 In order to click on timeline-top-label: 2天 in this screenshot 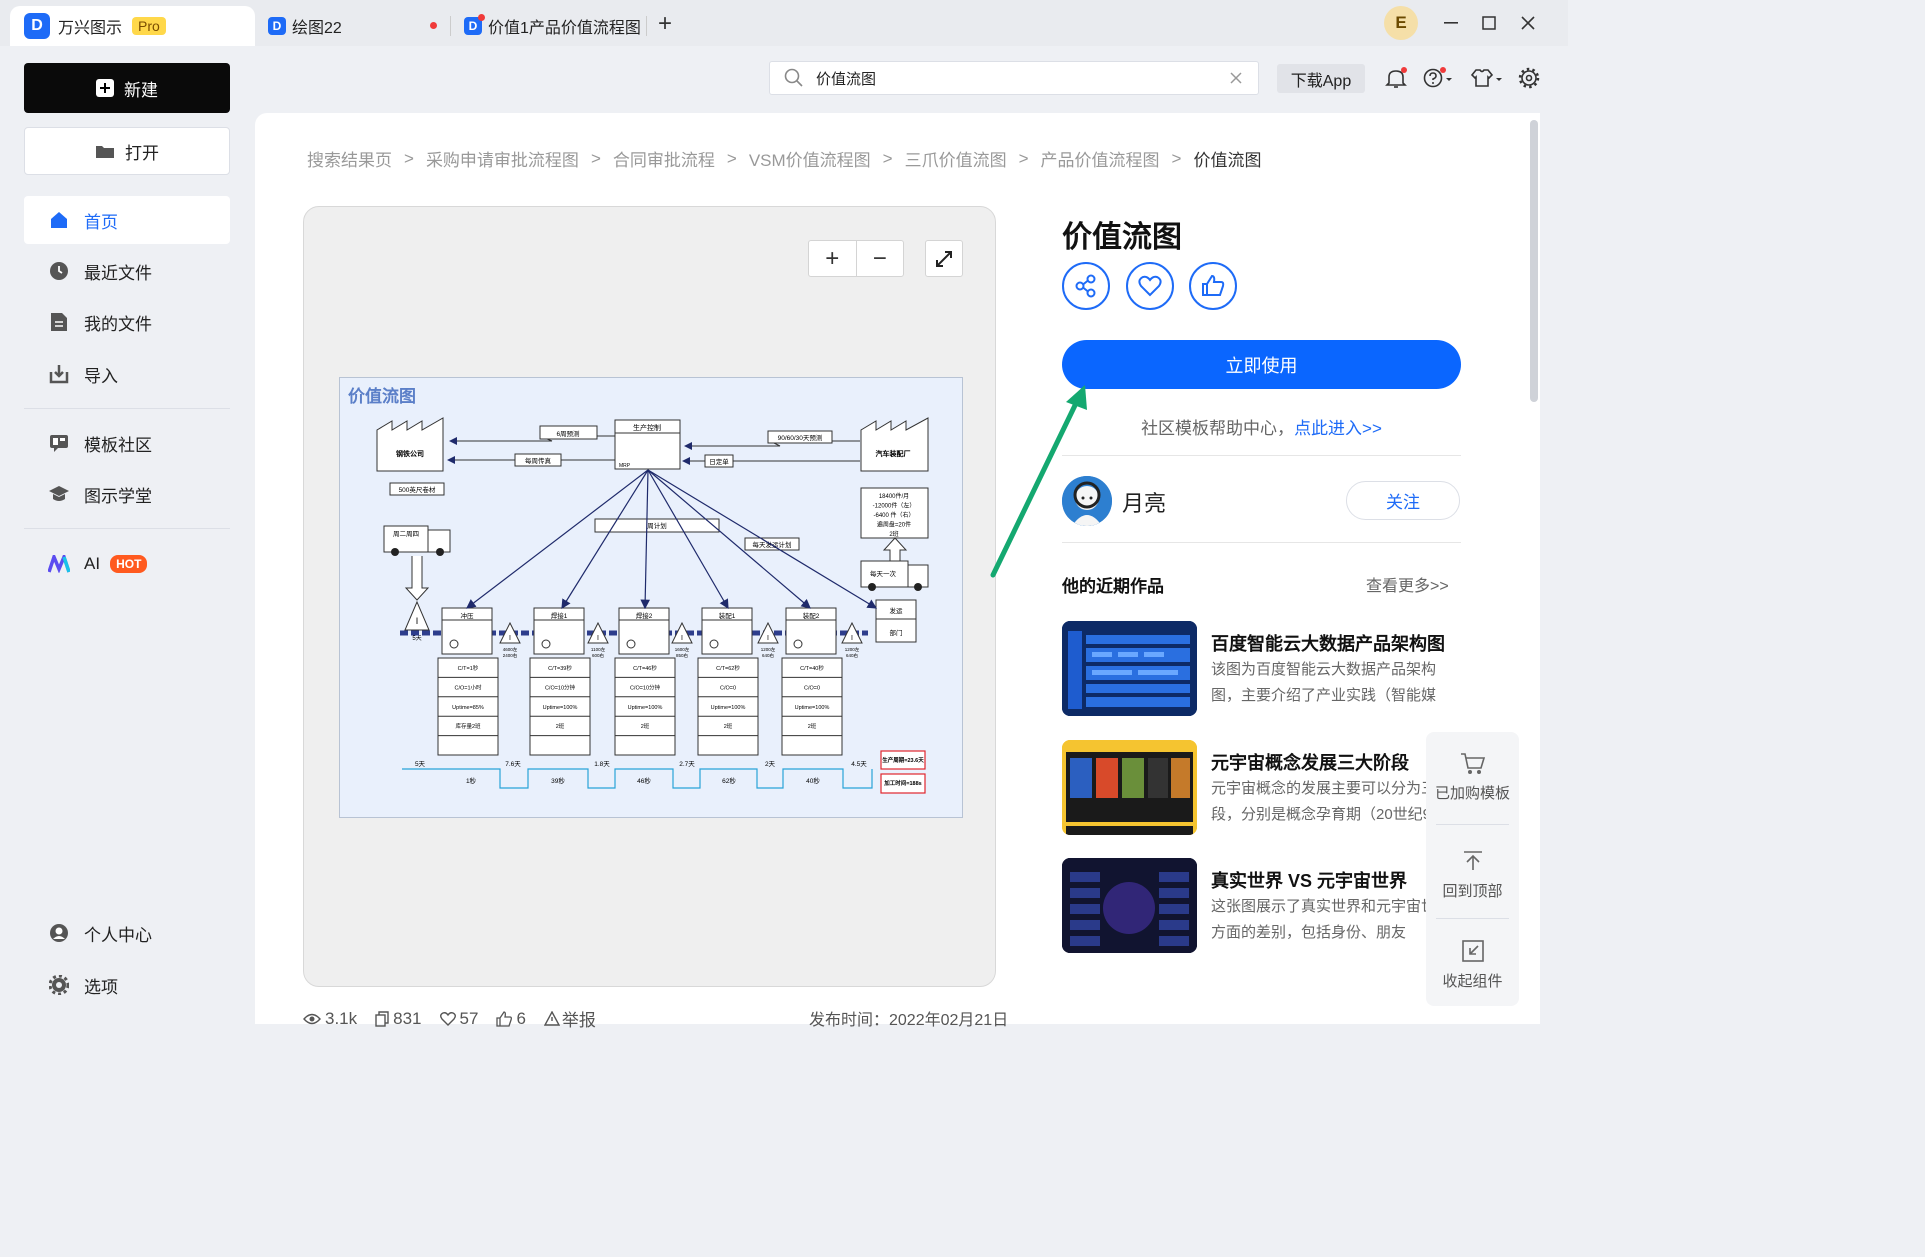, I will do `click(770, 764)`.